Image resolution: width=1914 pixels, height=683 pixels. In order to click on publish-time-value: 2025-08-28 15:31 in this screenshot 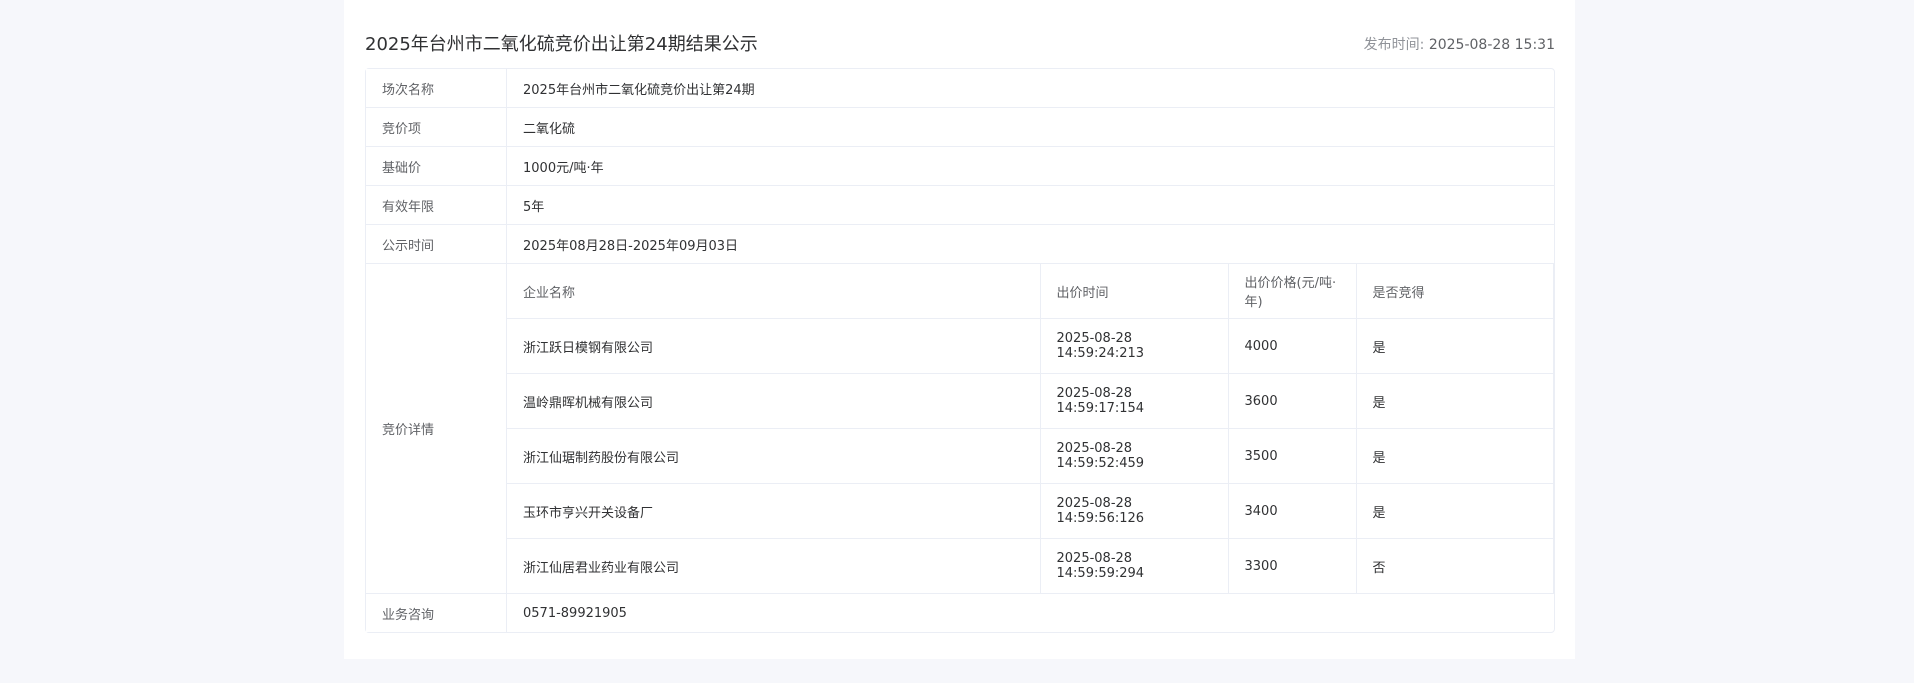, I will do `click(1491, 45)`.